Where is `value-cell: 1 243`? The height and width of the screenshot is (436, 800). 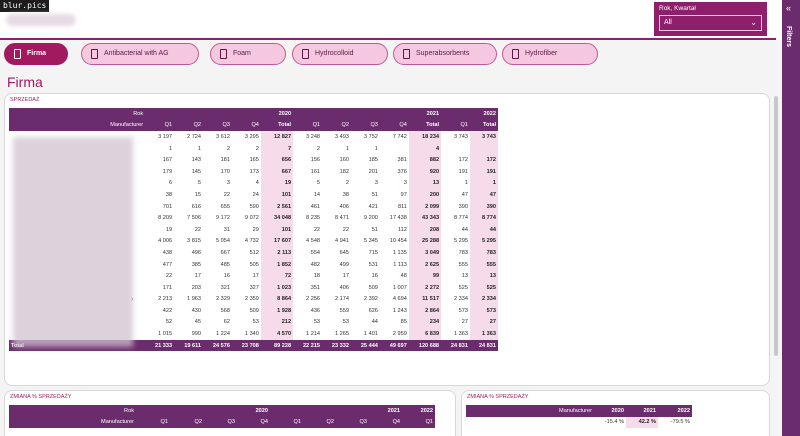 value-cell: 1 243 is located at coordinates (399, 310).